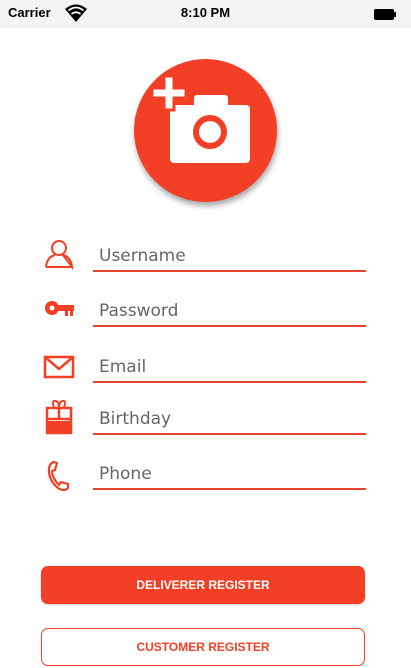 The height and width of the screenshot is (668, 411). I want to click on customer-register-button: CUSTOMER REGISTER, so click(203, 647).